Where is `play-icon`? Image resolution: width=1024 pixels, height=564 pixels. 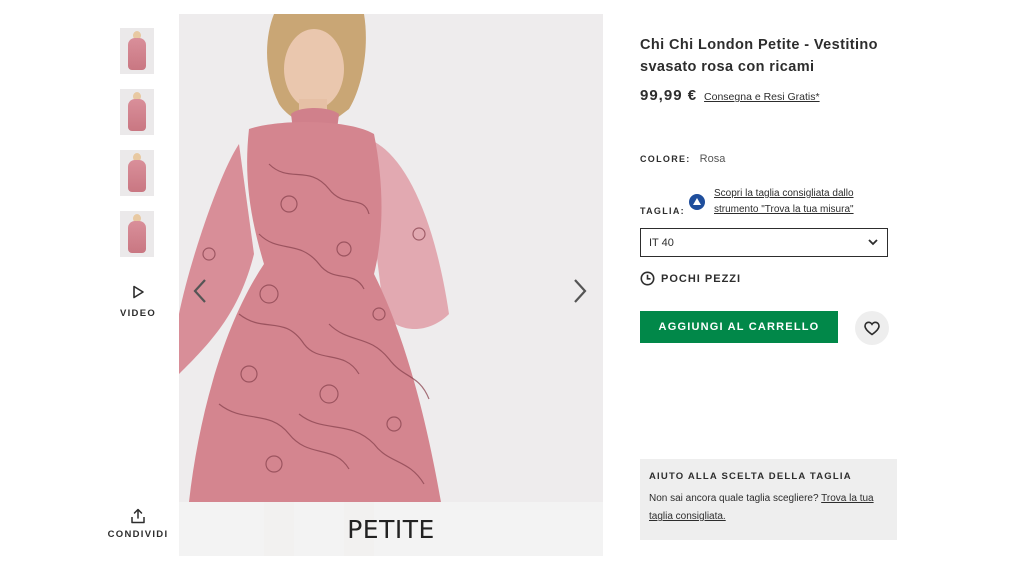 play-icon is located at coordinates (138, 292).